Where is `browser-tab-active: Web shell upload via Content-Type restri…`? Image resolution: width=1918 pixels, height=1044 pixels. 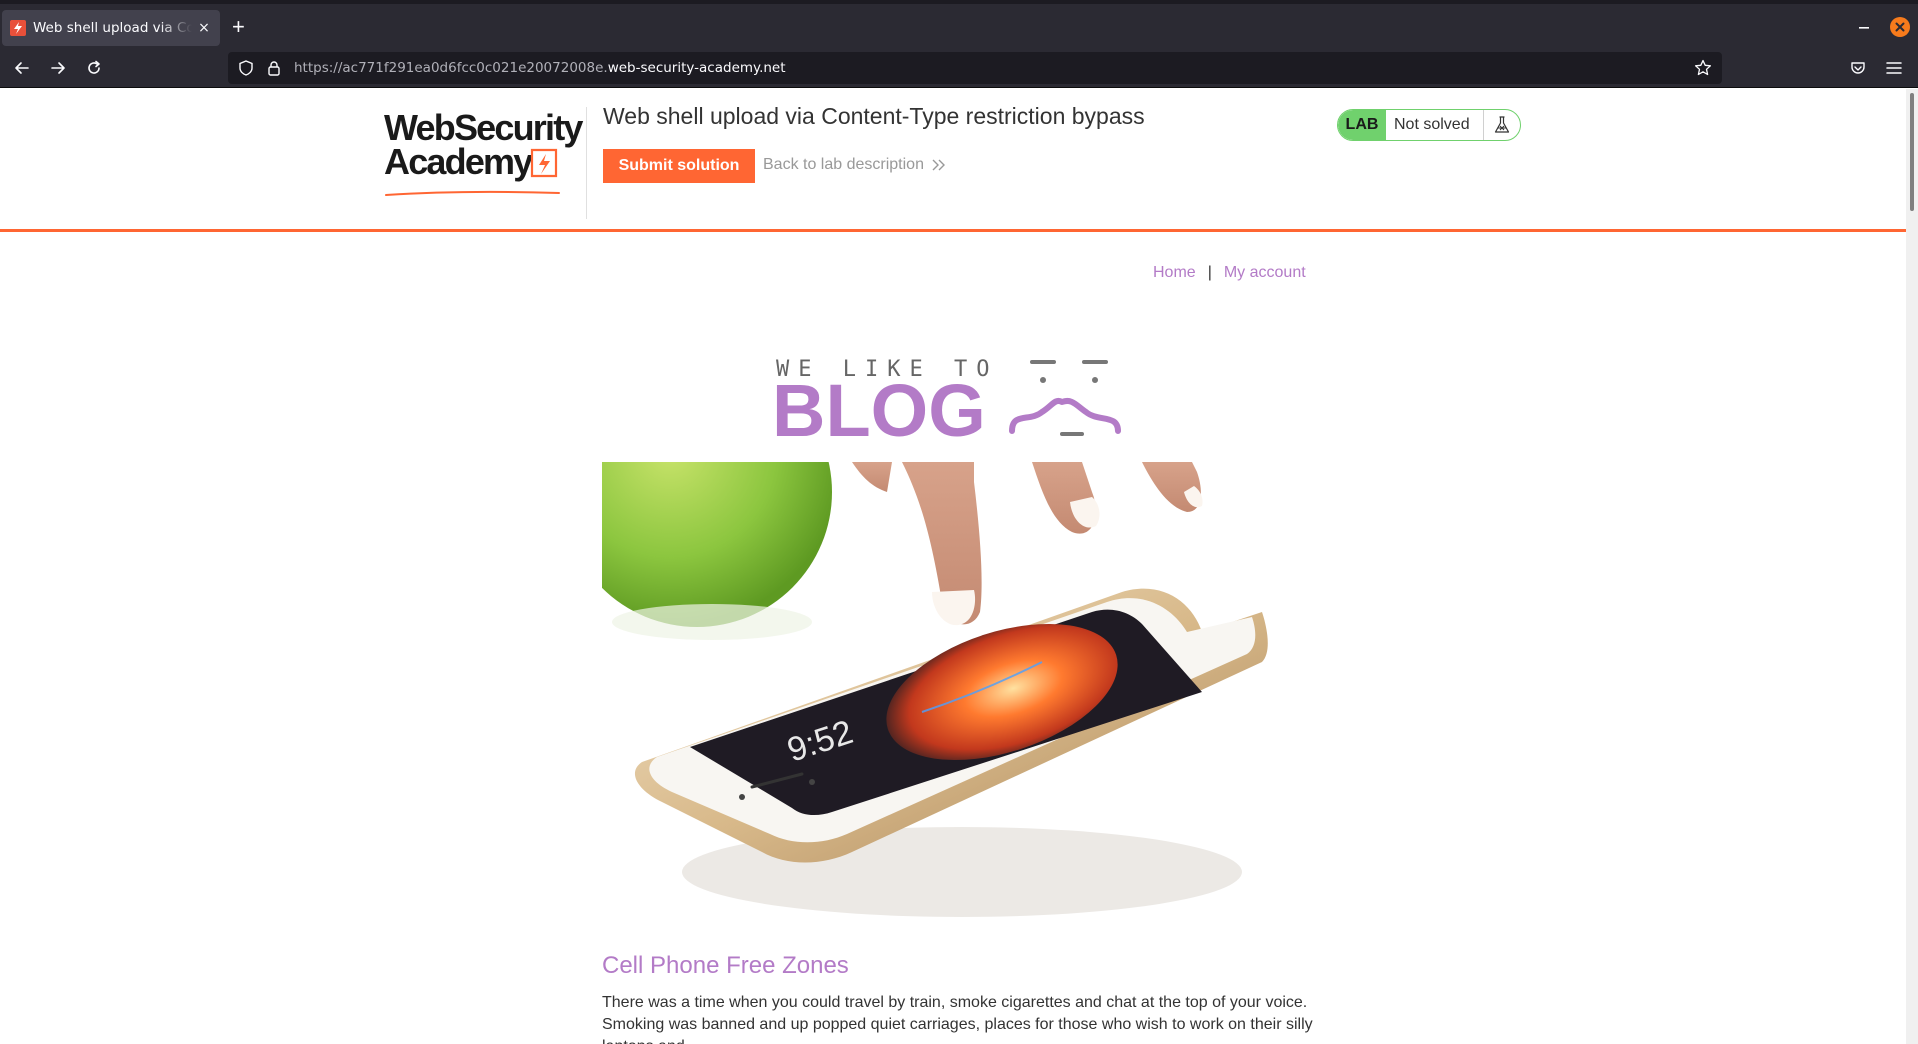 browser-tab-active: Web shell upload via Content-Type restri… is located at coordinates (111, 28).